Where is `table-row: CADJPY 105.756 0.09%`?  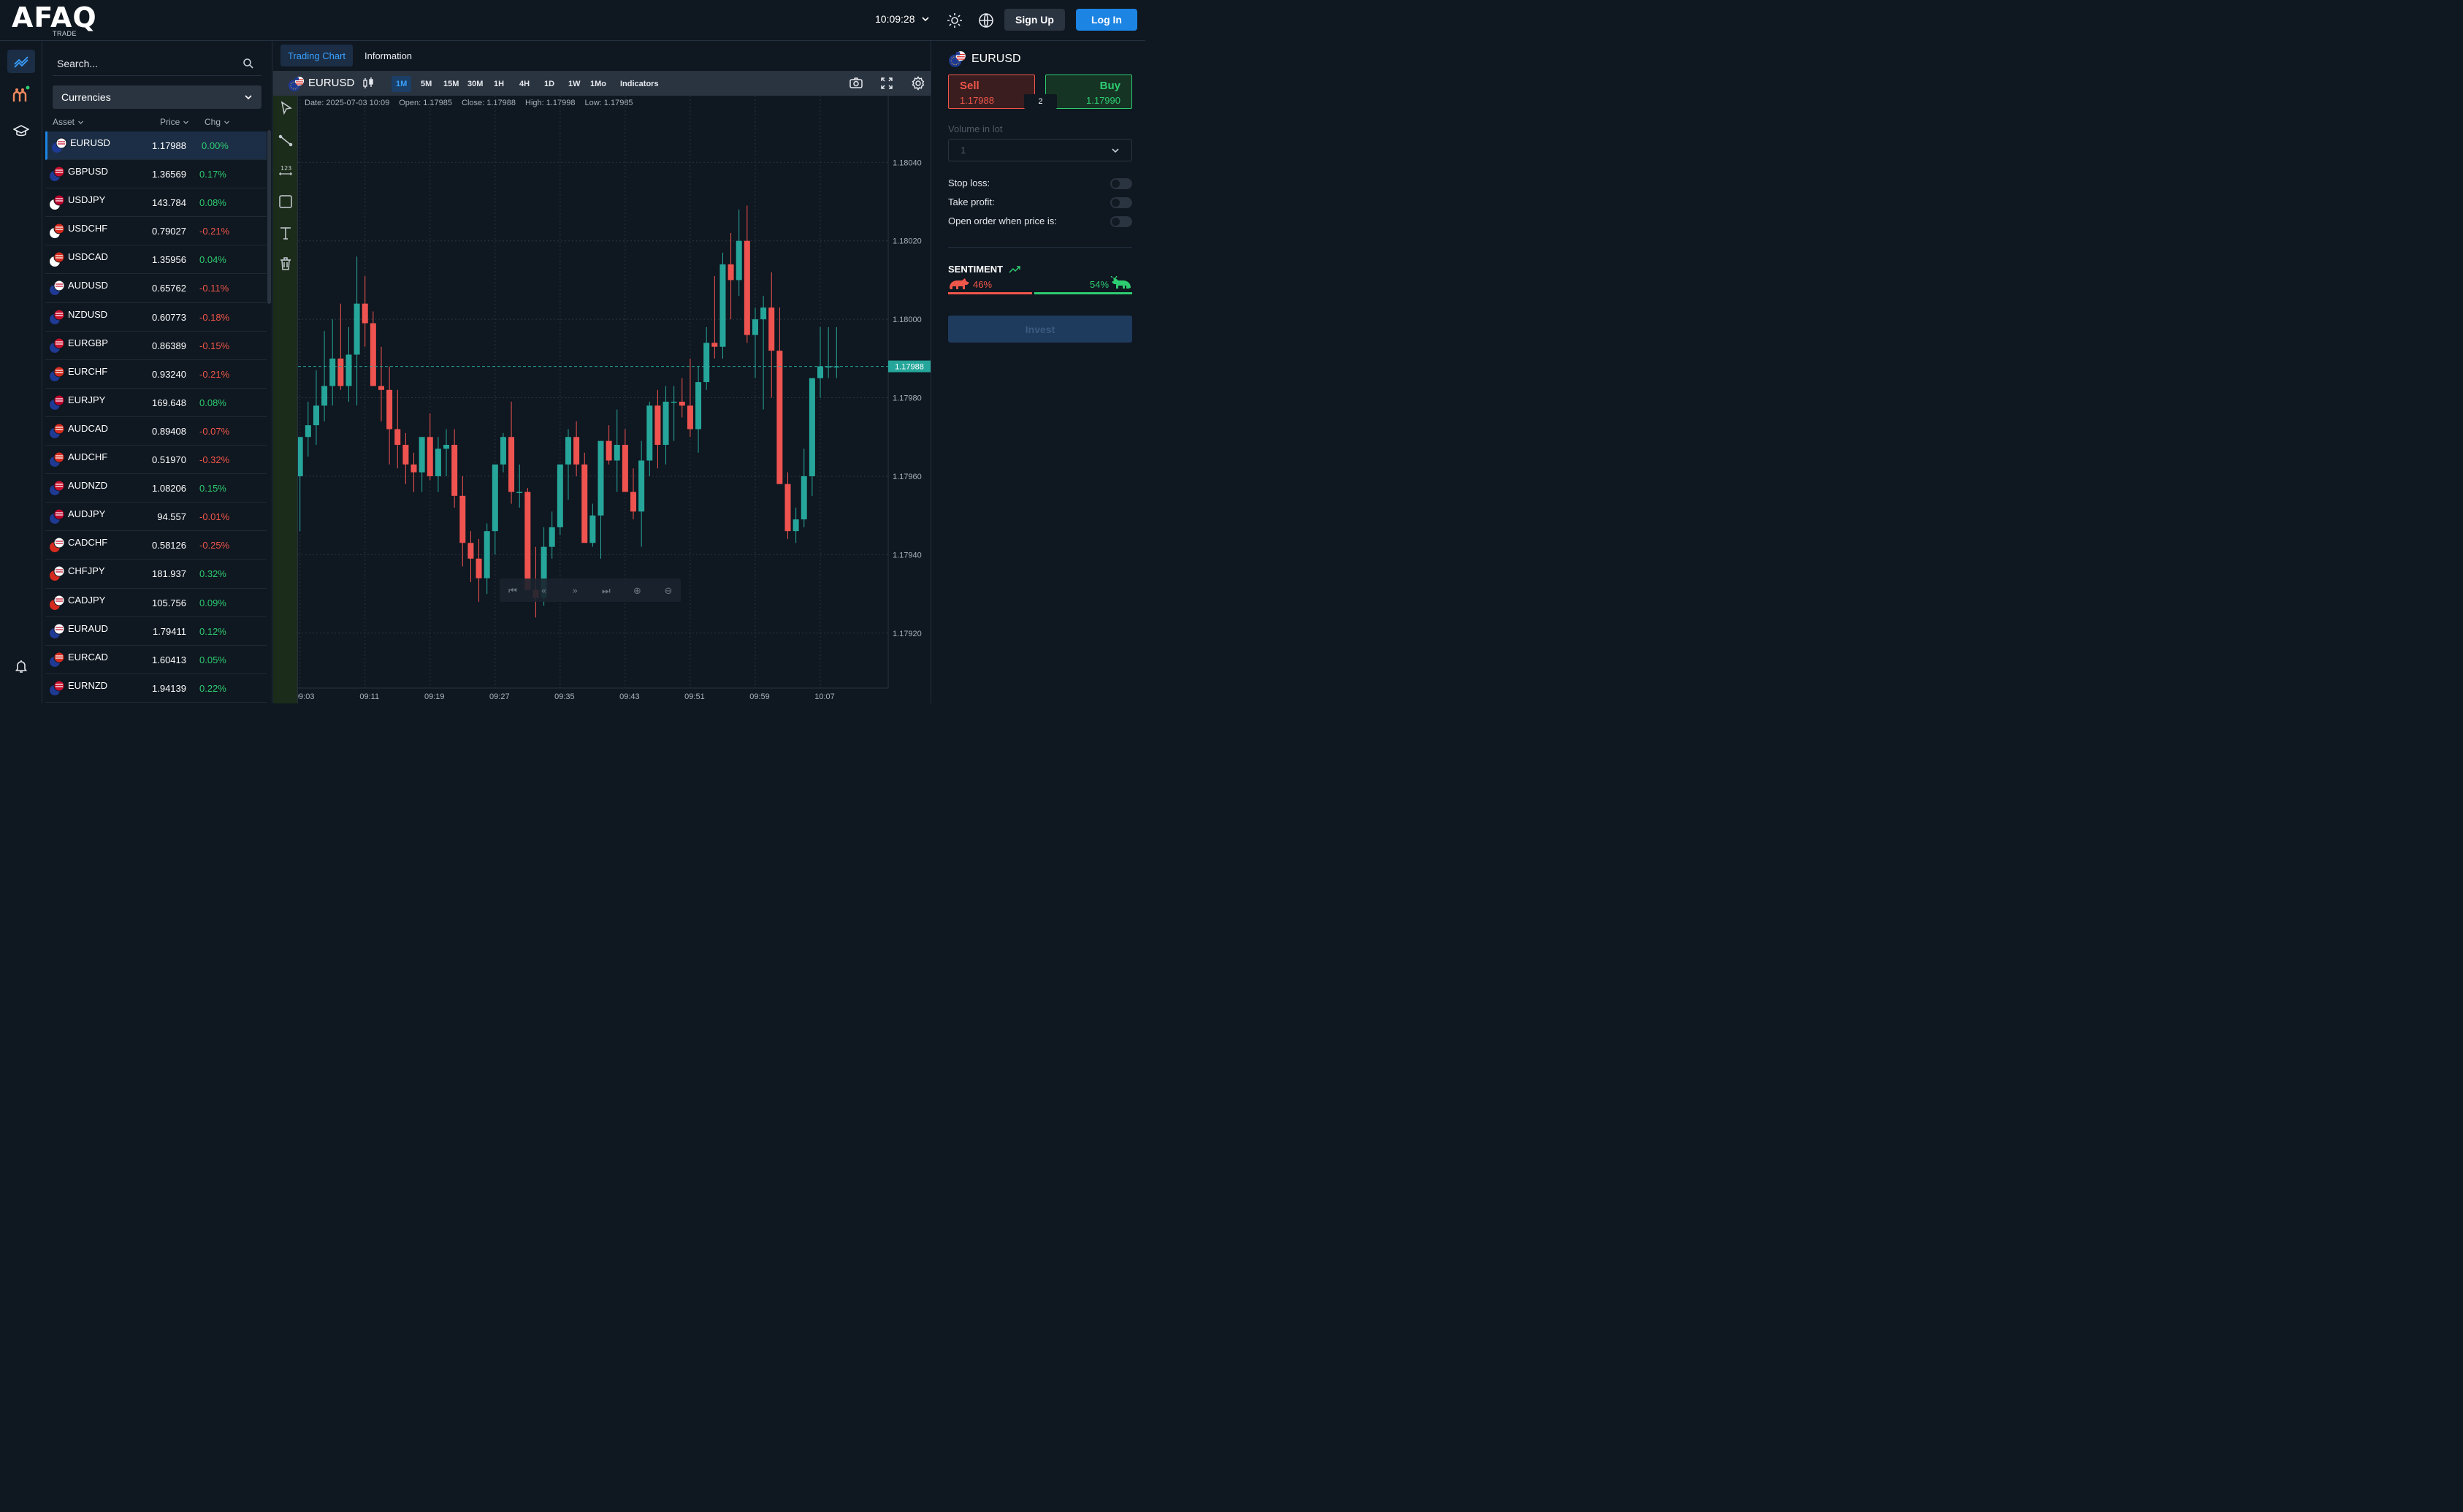 table-row: CADJPY 105.756 0.09% is located at coordinates (156, 603).